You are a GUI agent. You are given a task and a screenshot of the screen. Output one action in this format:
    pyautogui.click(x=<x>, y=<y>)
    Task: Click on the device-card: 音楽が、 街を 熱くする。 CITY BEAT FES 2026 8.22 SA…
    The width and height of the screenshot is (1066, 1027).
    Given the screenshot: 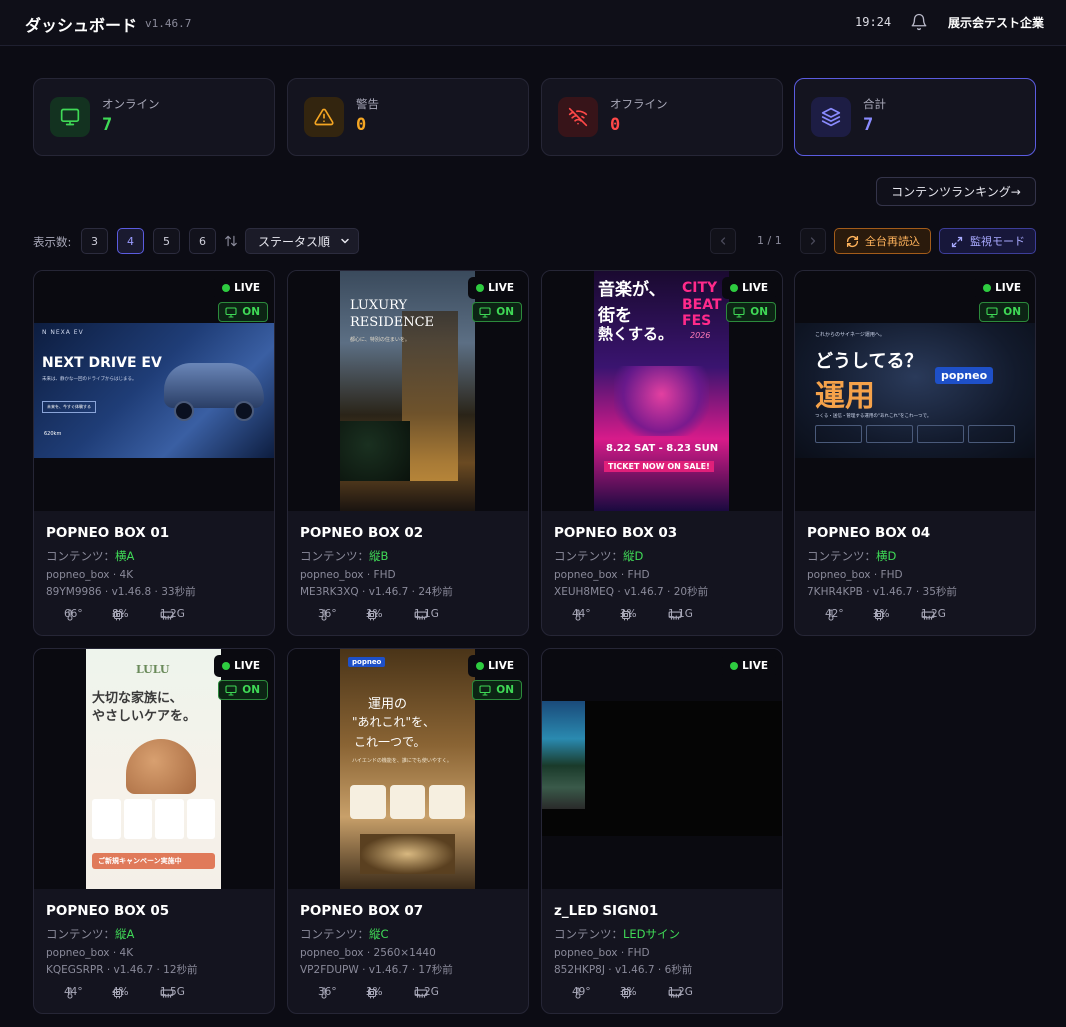 What is the action you would take?
    pyautogui.click(x=662, y=453)
    